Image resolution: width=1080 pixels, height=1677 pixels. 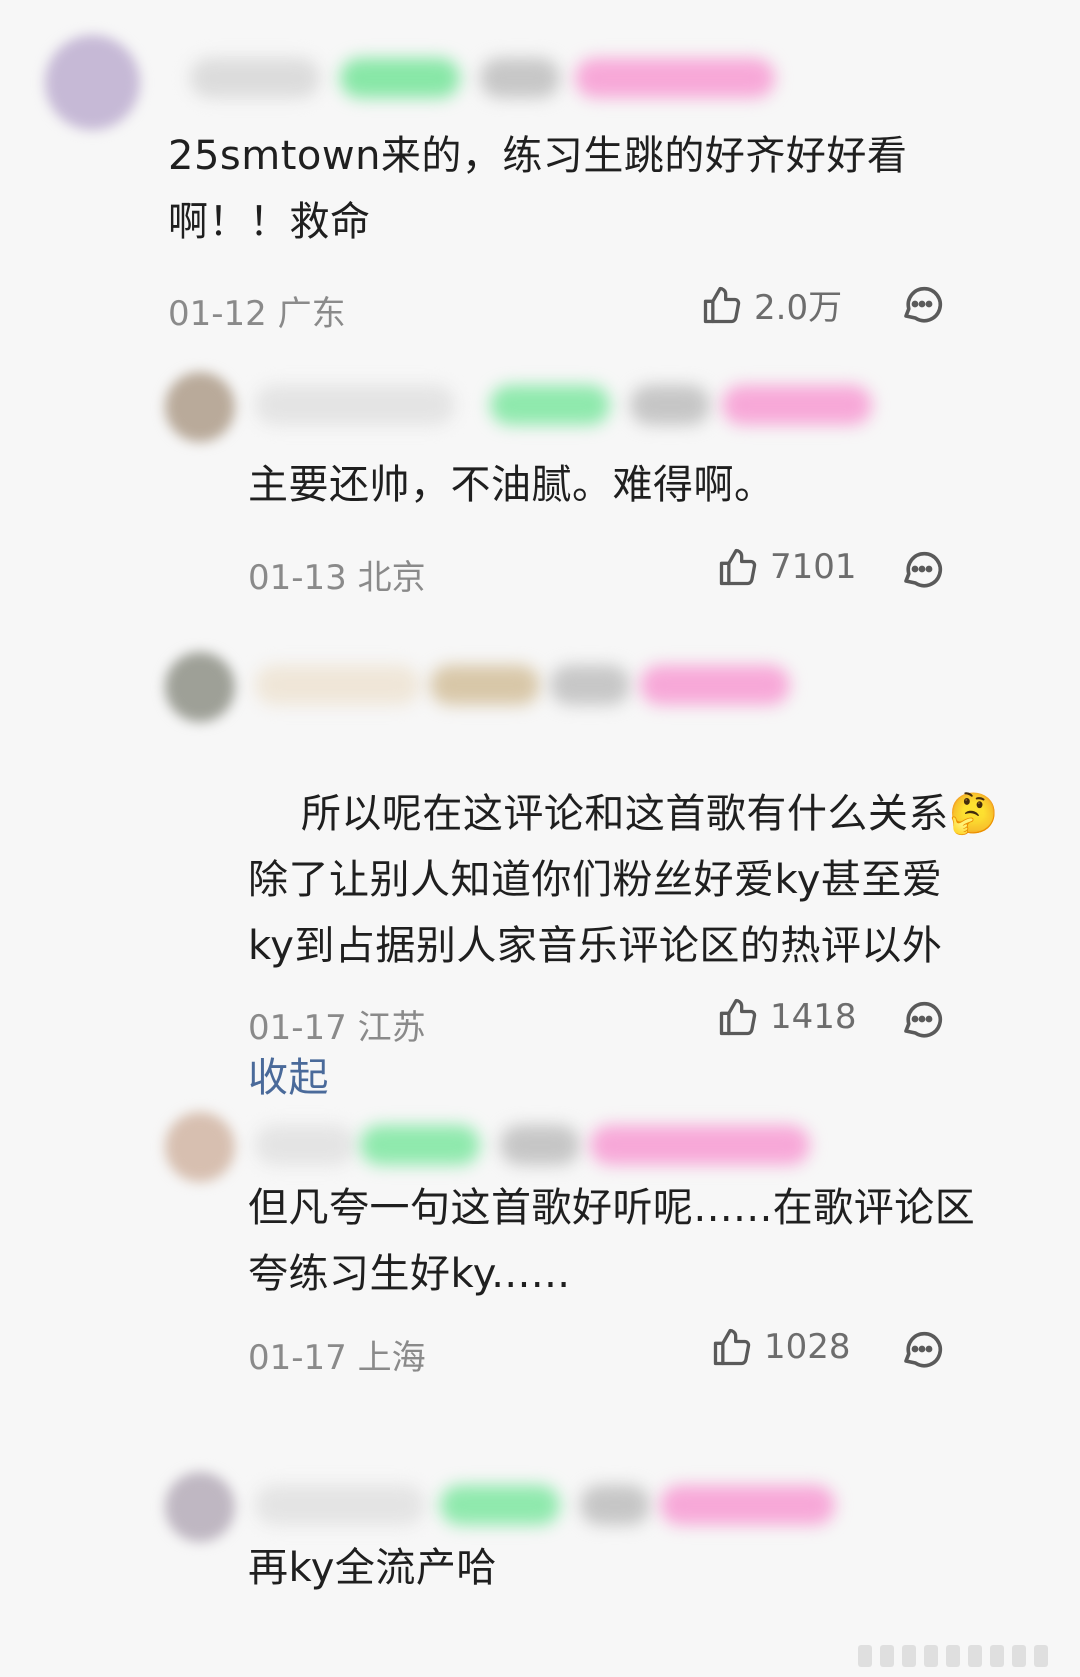 I want to click on comment-region: 广东, so click(x=311, y=314).